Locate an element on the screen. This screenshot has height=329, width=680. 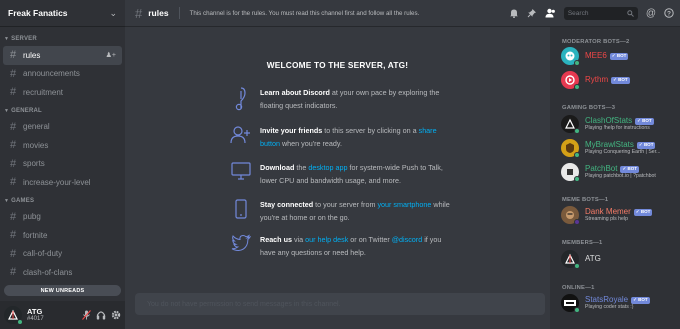
search-input: Search is located at coordinates (600, 13).